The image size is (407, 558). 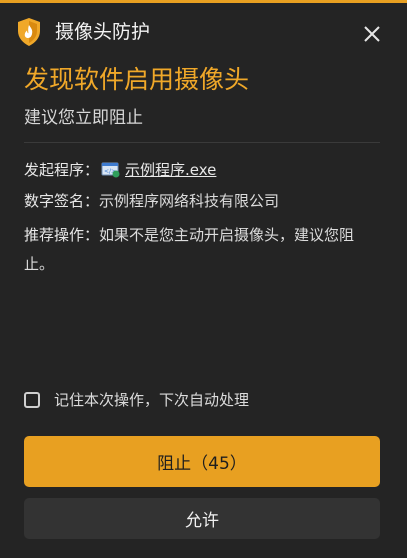 I want to click on advice-label: 推荐操作：, so click(x=62, y=235).